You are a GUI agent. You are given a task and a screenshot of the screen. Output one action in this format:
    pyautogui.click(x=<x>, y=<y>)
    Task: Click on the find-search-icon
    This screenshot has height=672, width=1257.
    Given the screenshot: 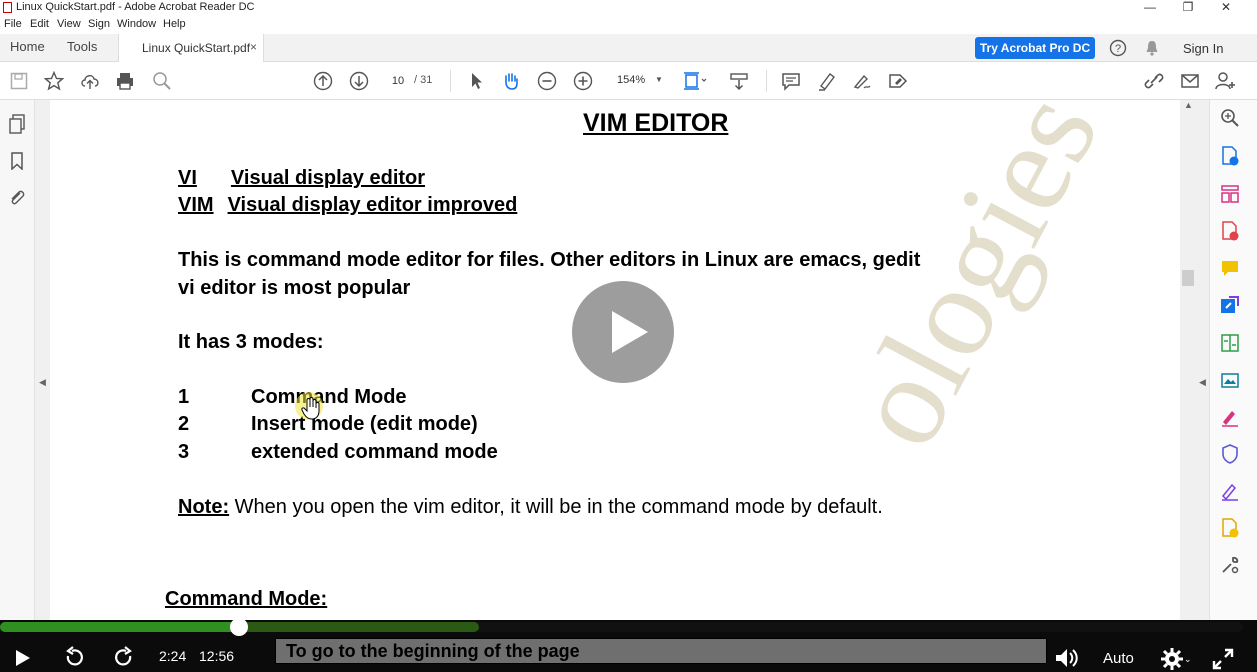 What is the action you would take?
    pyautogui.click(x=162, y=81)
    